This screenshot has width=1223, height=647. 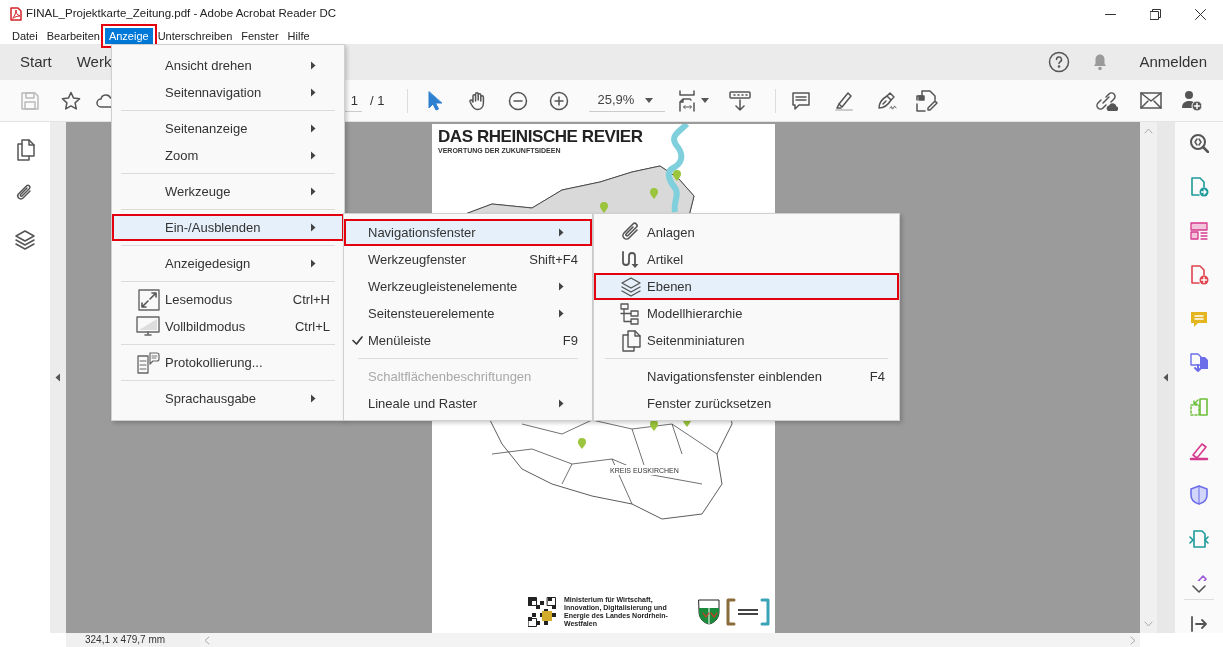 What do you see at coordinates (228, 191) in the screenshot?
I see `menu-item: Werkzeuge` at bounding box center [228, 191].